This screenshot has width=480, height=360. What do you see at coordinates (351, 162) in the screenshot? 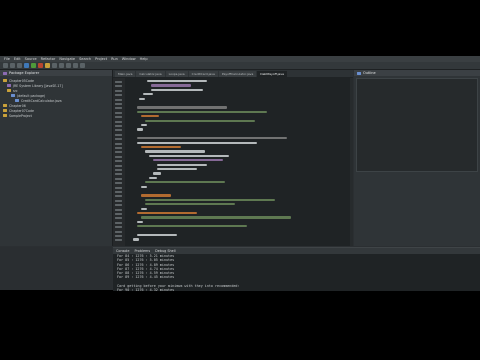
I see `editor-scrollbar` at bounding box center [351, 162].